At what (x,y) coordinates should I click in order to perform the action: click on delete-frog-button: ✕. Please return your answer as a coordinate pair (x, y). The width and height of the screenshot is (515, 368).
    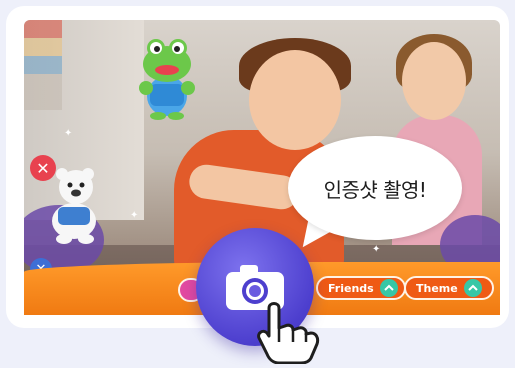
    Looking at the image, I should click on (43, 168).